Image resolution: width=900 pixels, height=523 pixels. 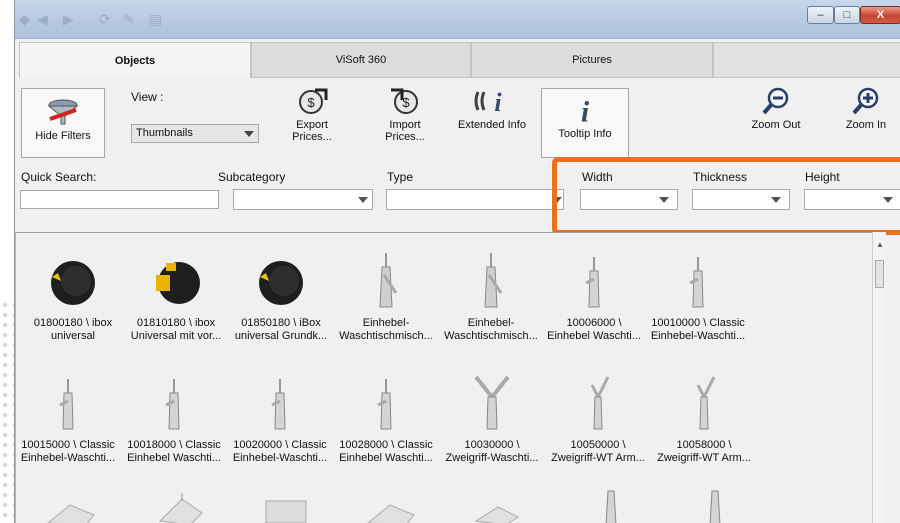 I want to click on gallery-item-code: 10030000 \, so click(x=492, y=445).